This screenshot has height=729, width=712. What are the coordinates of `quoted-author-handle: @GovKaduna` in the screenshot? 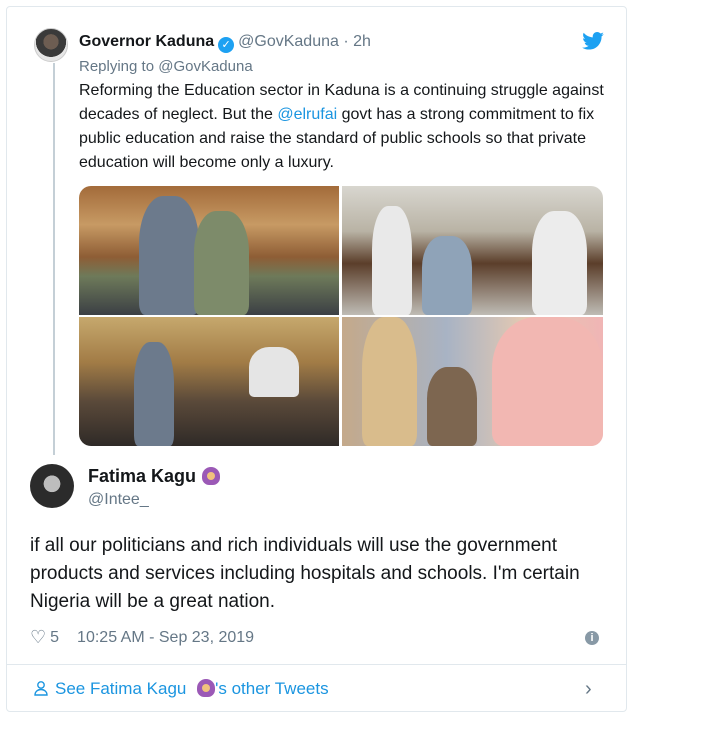 It's located at (288, 41).